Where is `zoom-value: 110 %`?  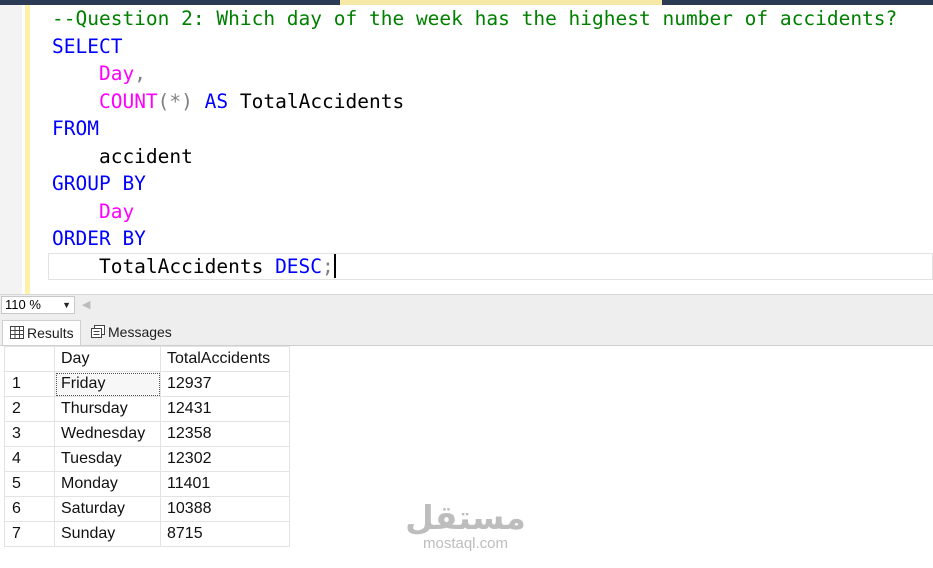
zoom-value: 110 % is located at coordinates (23, 304).